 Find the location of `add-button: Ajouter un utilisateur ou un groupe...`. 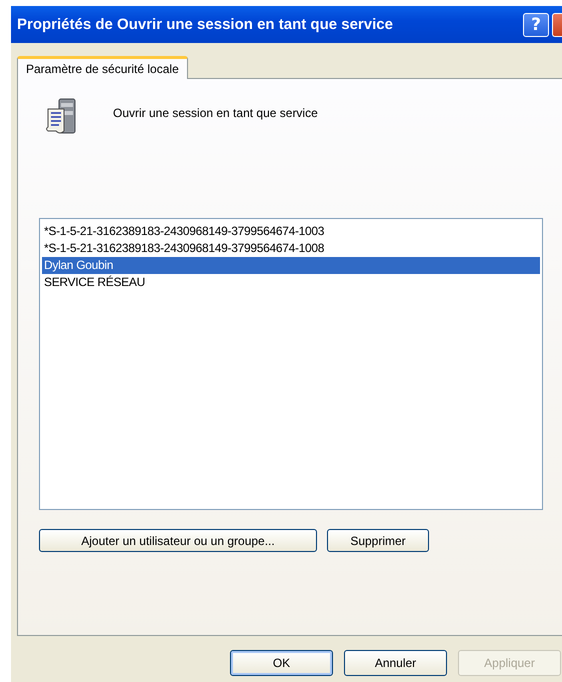

add-button: Ajouter un utilisateur ou un groupe... is located at coordinates (178, 540).